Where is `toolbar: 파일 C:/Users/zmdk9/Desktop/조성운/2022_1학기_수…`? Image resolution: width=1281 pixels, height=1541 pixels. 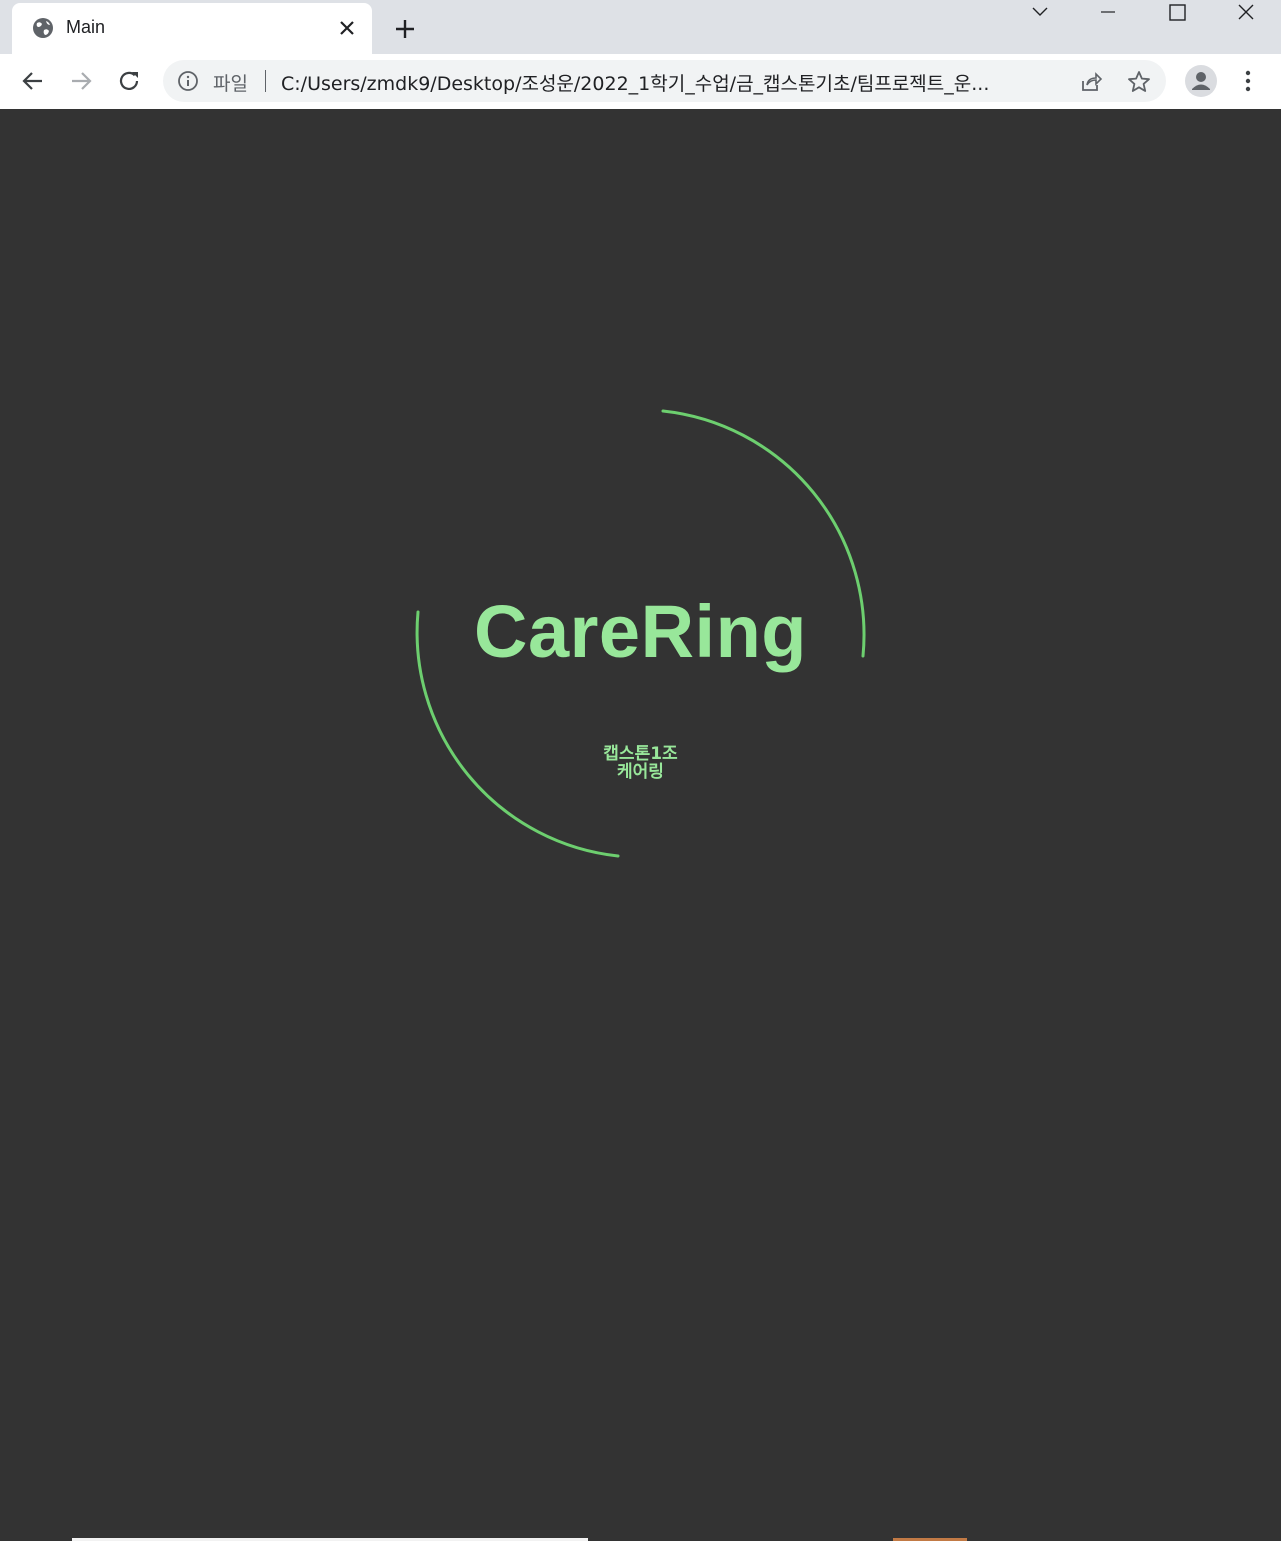 toolbar: 파일 C:/Users/zmdk9/Desktop/조성운/2022_1학기_수… is located at coordinates (640, 81).